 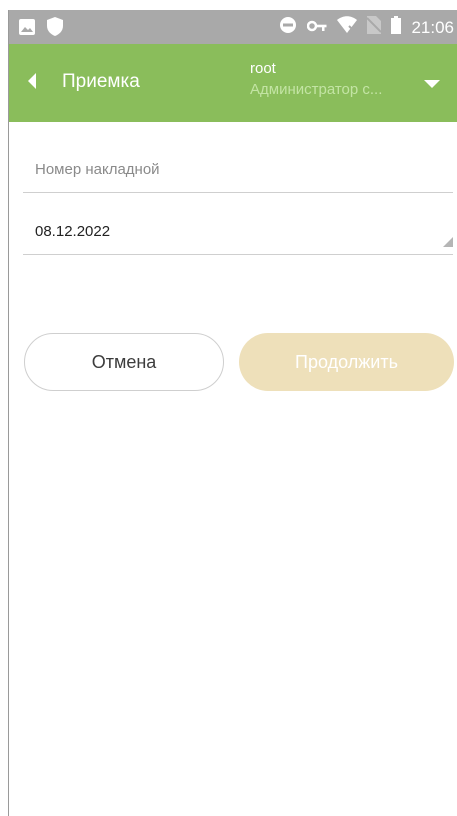 What do you see at coordinates (97, 169) in the screenshot?
I see `invoice-number-placeholder: Номер накладной` at bounding box center [97, 169].